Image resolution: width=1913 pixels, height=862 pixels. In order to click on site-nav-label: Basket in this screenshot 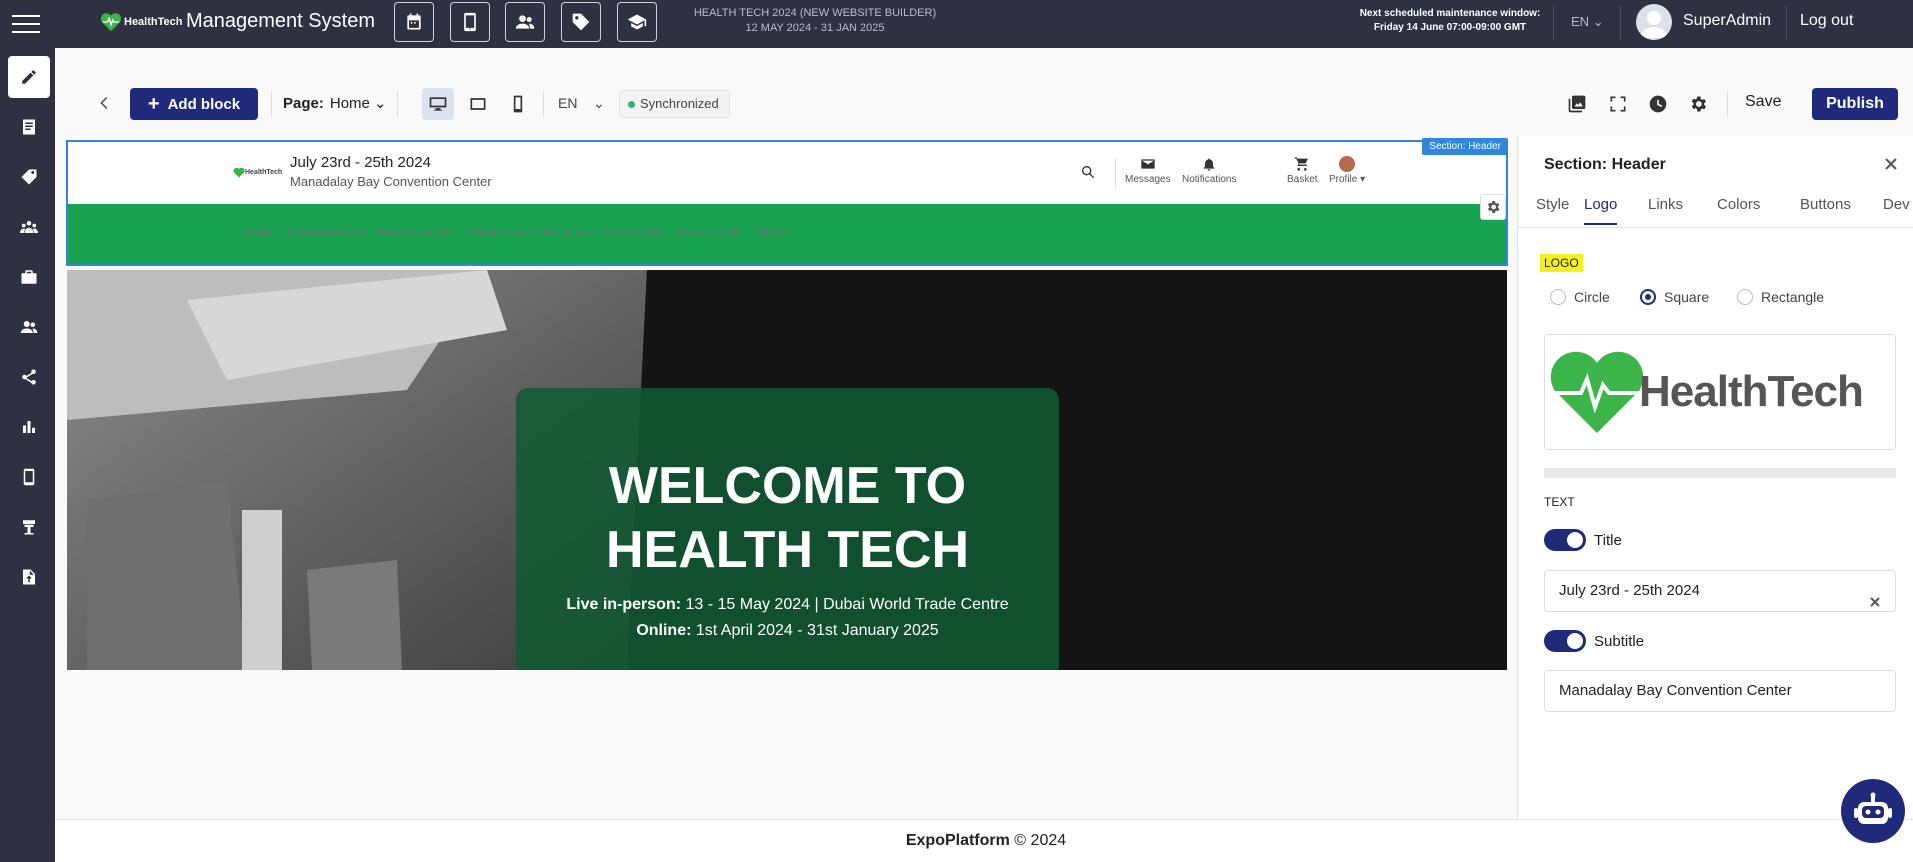, I will do `click(1302, 179)`.